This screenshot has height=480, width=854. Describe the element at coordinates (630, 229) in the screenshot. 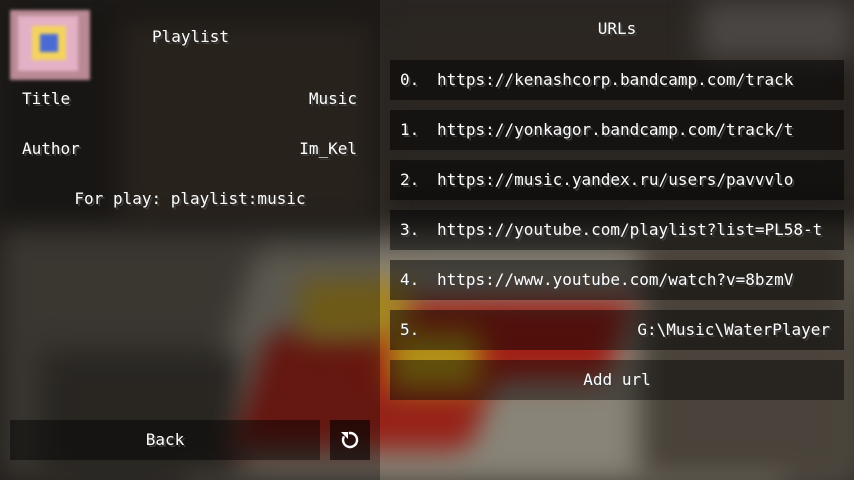

I see `url-text: https://youtube.com/playlist?list=PL58-t` at that location.